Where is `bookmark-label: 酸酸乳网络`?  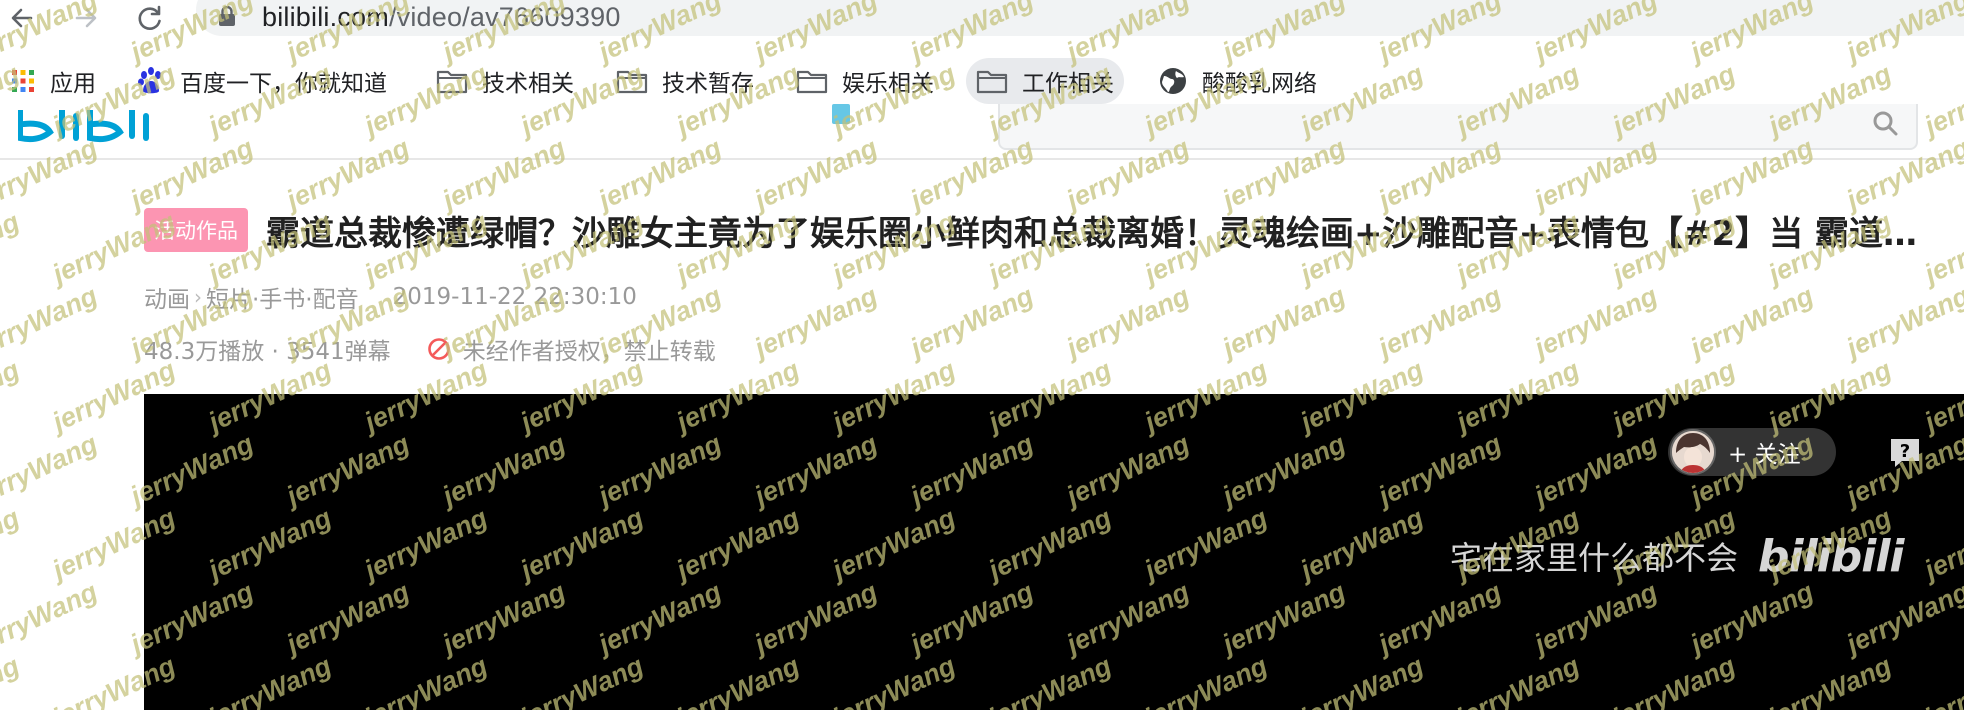
bookmark-label: 酸酸乳网络 is located at coordinates (1259, 84).